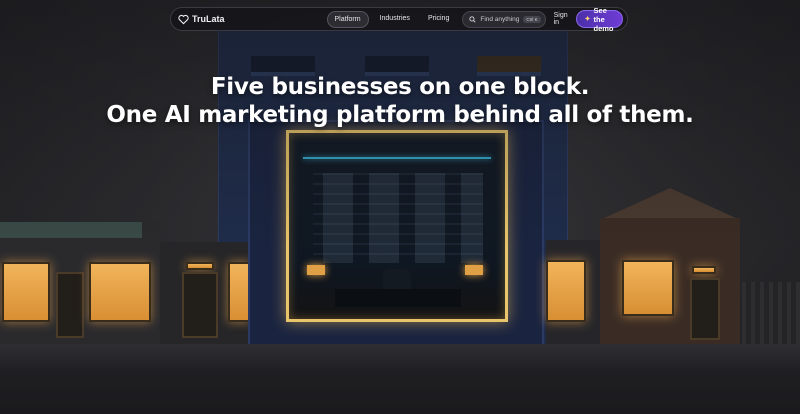 The height and width of the screenshot is (414, 800). What do you see at coordinates (532, 19) in the screenshot?
I see `search-shortcut-badge: Ctrl K` at bounding box center [532, 19].